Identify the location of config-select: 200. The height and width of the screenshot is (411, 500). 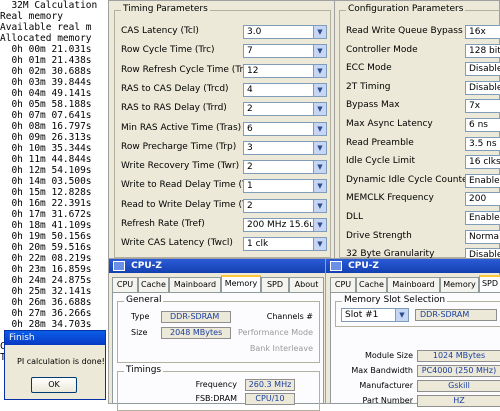
(482, 199).